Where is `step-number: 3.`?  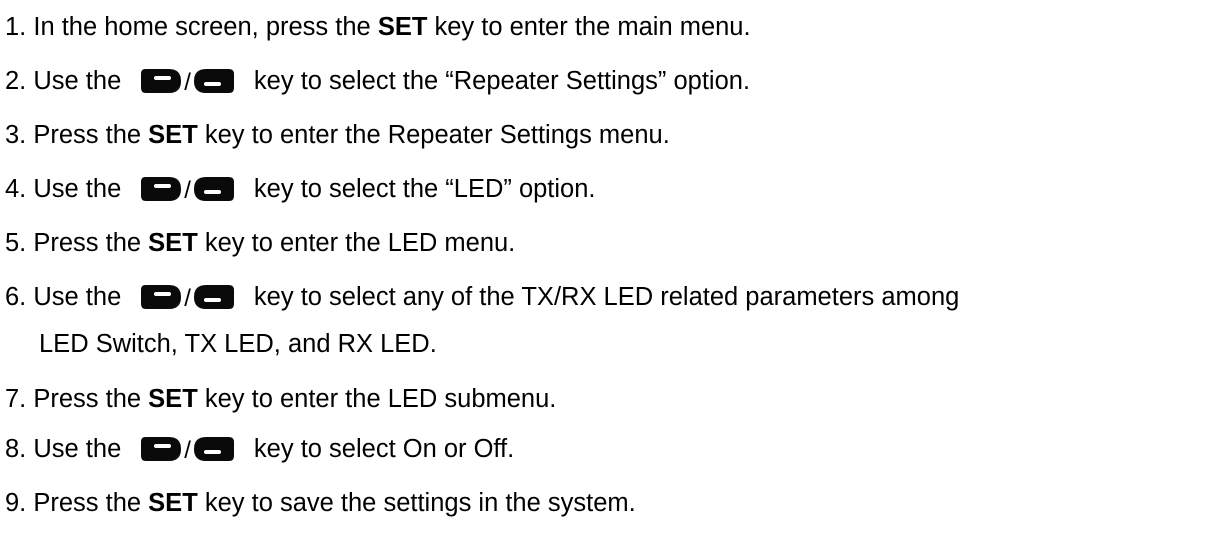 step-number: 3. is located at coordinates (16, 135).